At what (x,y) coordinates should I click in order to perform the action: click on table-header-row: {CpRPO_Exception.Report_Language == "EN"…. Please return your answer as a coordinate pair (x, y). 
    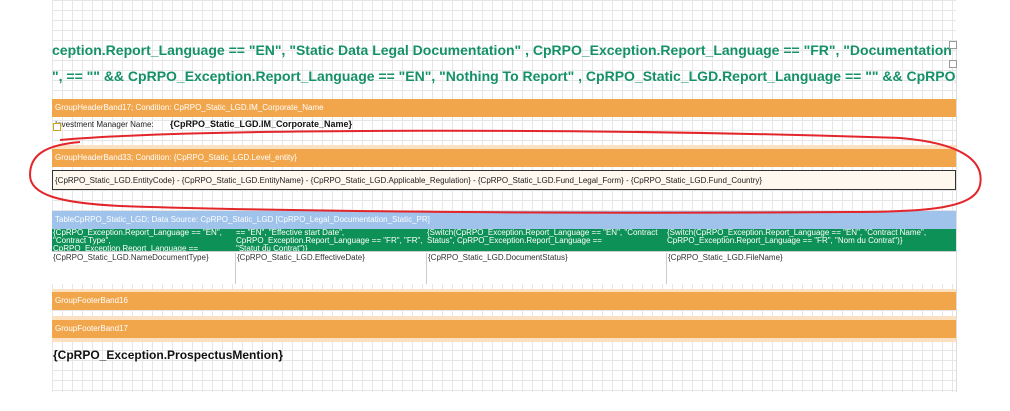
    Looking at the image, I should click on (504, 240).